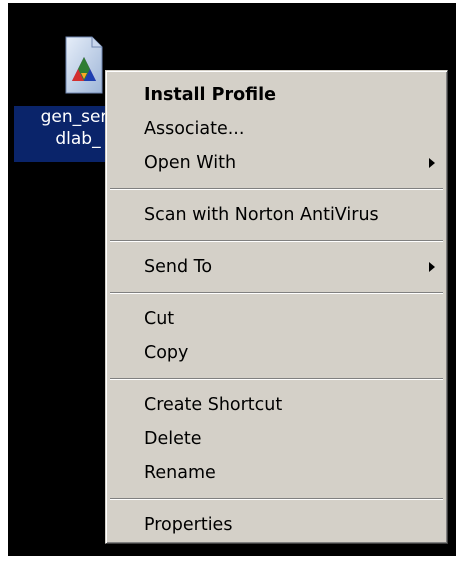  Describe the element at coordinates (276, 473) in the screenshot. I see `menu-item-rename: Rename` at that location.